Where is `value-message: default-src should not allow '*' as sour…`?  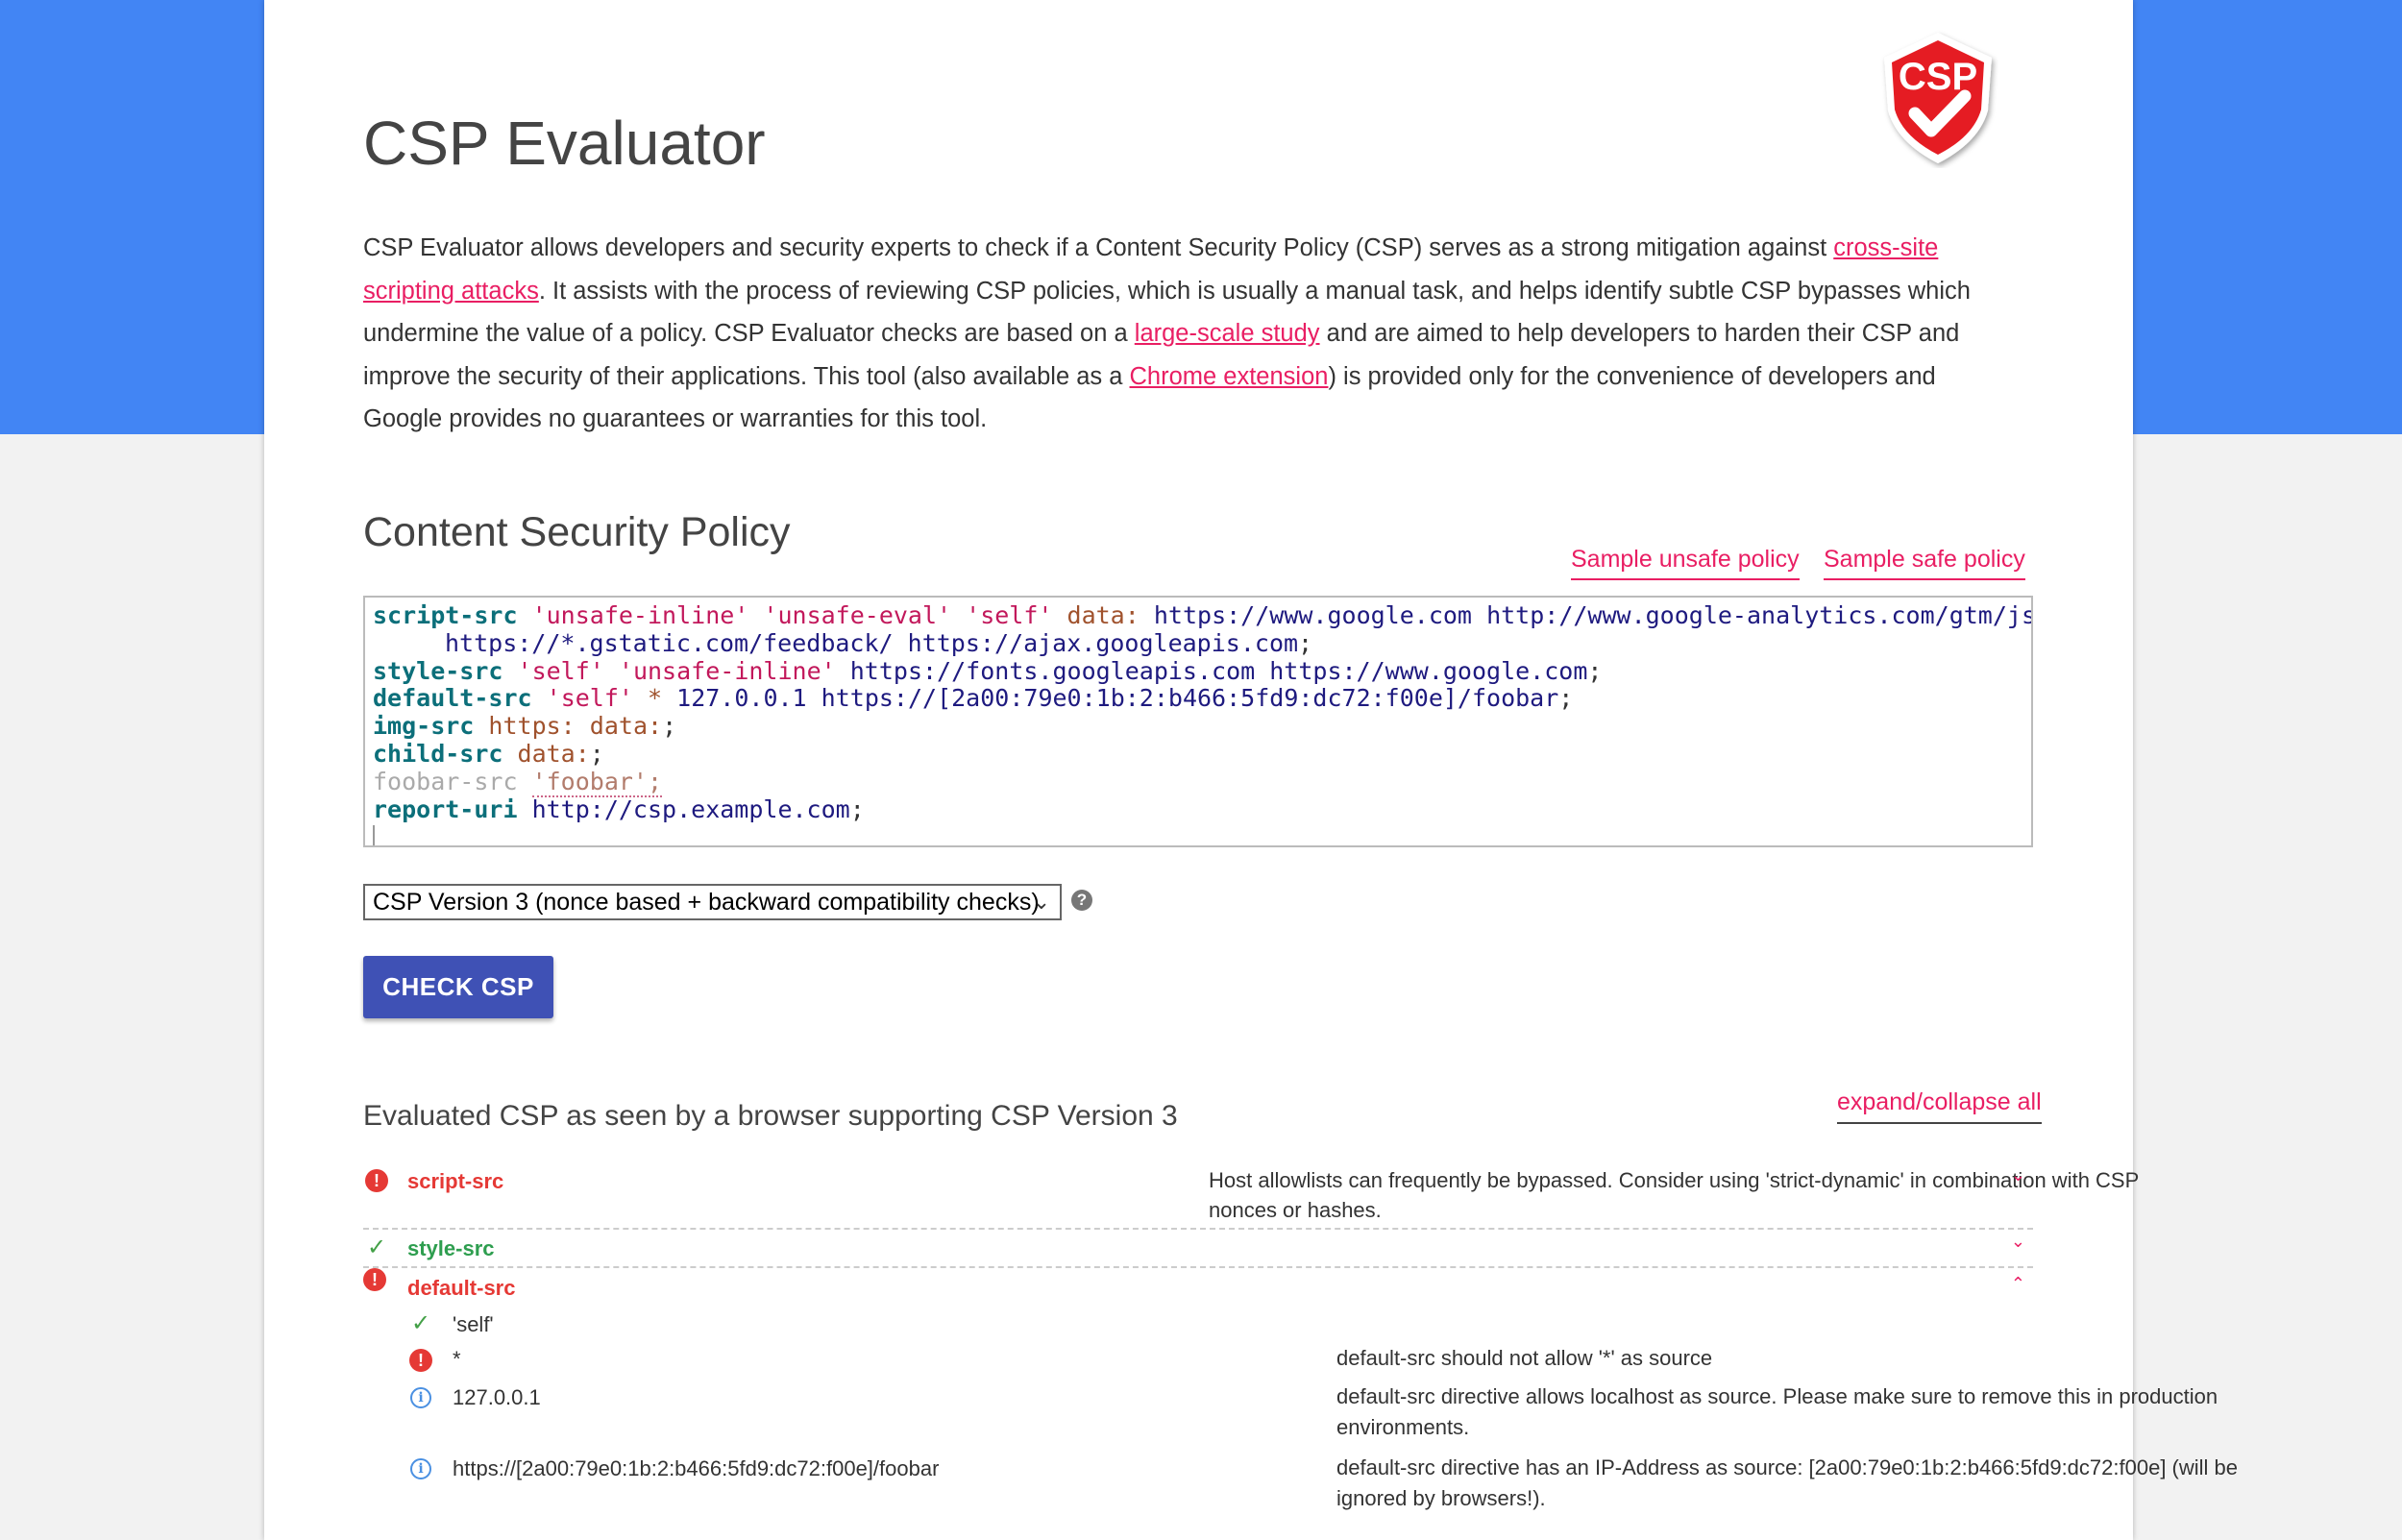
value-message: default-src should not allow '*' as sour… is located at coordinates (1524, 1358).